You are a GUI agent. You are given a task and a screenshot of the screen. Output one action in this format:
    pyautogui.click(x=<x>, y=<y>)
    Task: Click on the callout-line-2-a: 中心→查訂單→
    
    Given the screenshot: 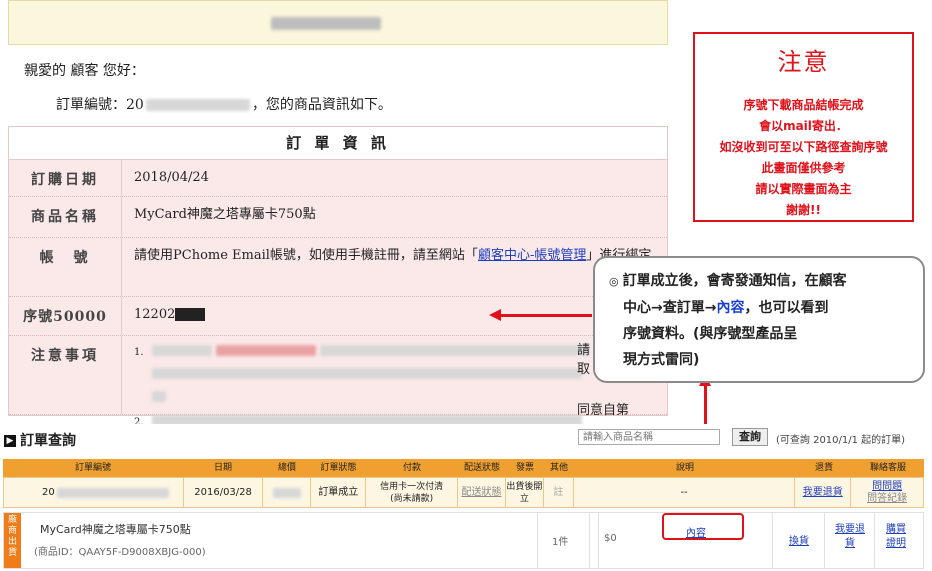 What is the action you would take?
    pyautogui.click(x=670, y=308)
    